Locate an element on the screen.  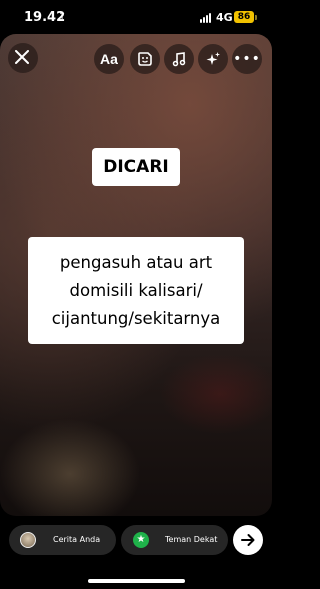
story-line: cijantung/sekitarnya is located at coordinates (136, 318).